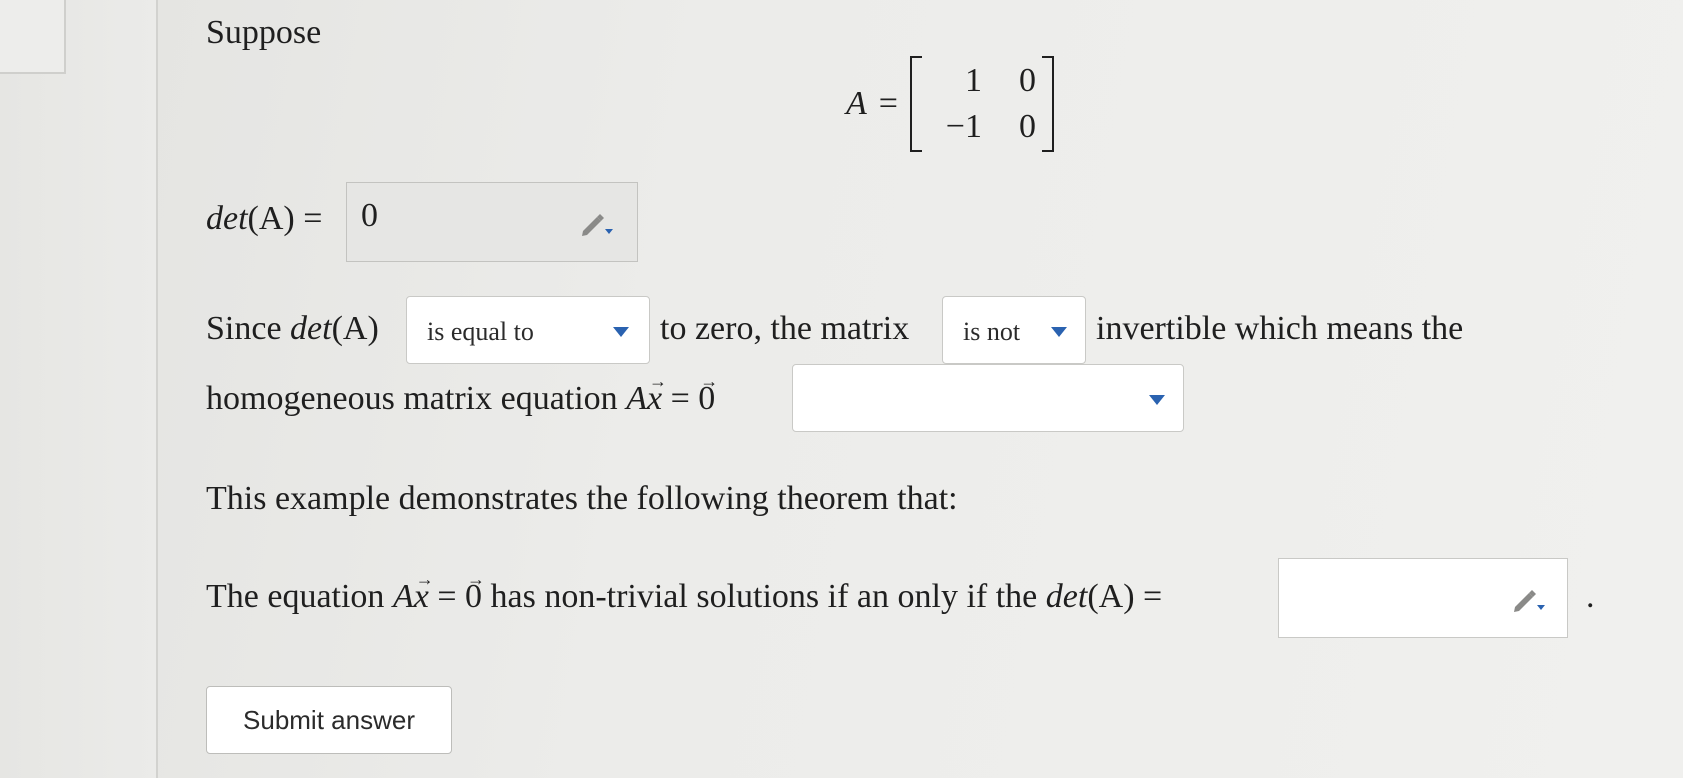  I want to click on comparison-dropdown: is equal to, so click(528, 330).